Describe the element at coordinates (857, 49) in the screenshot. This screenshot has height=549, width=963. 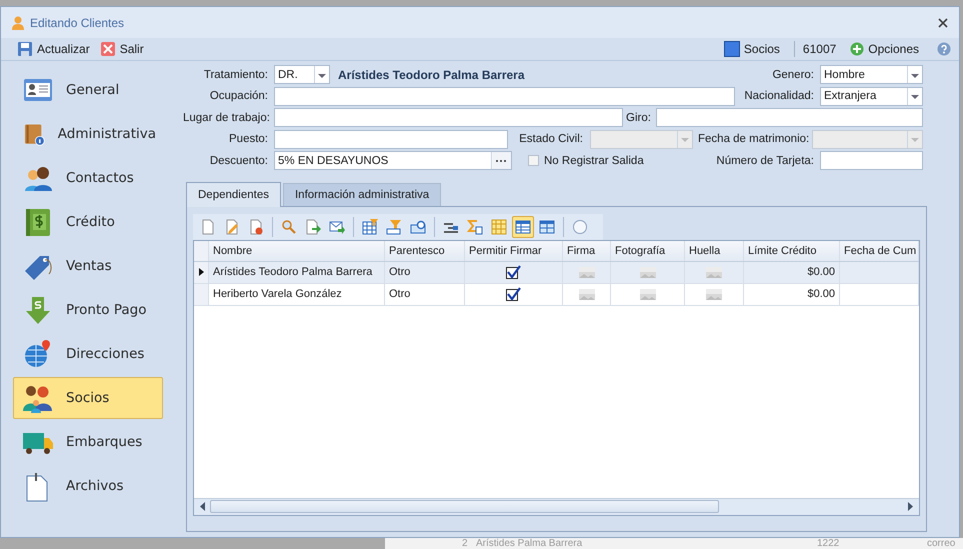
I see `add-icon` at that location.